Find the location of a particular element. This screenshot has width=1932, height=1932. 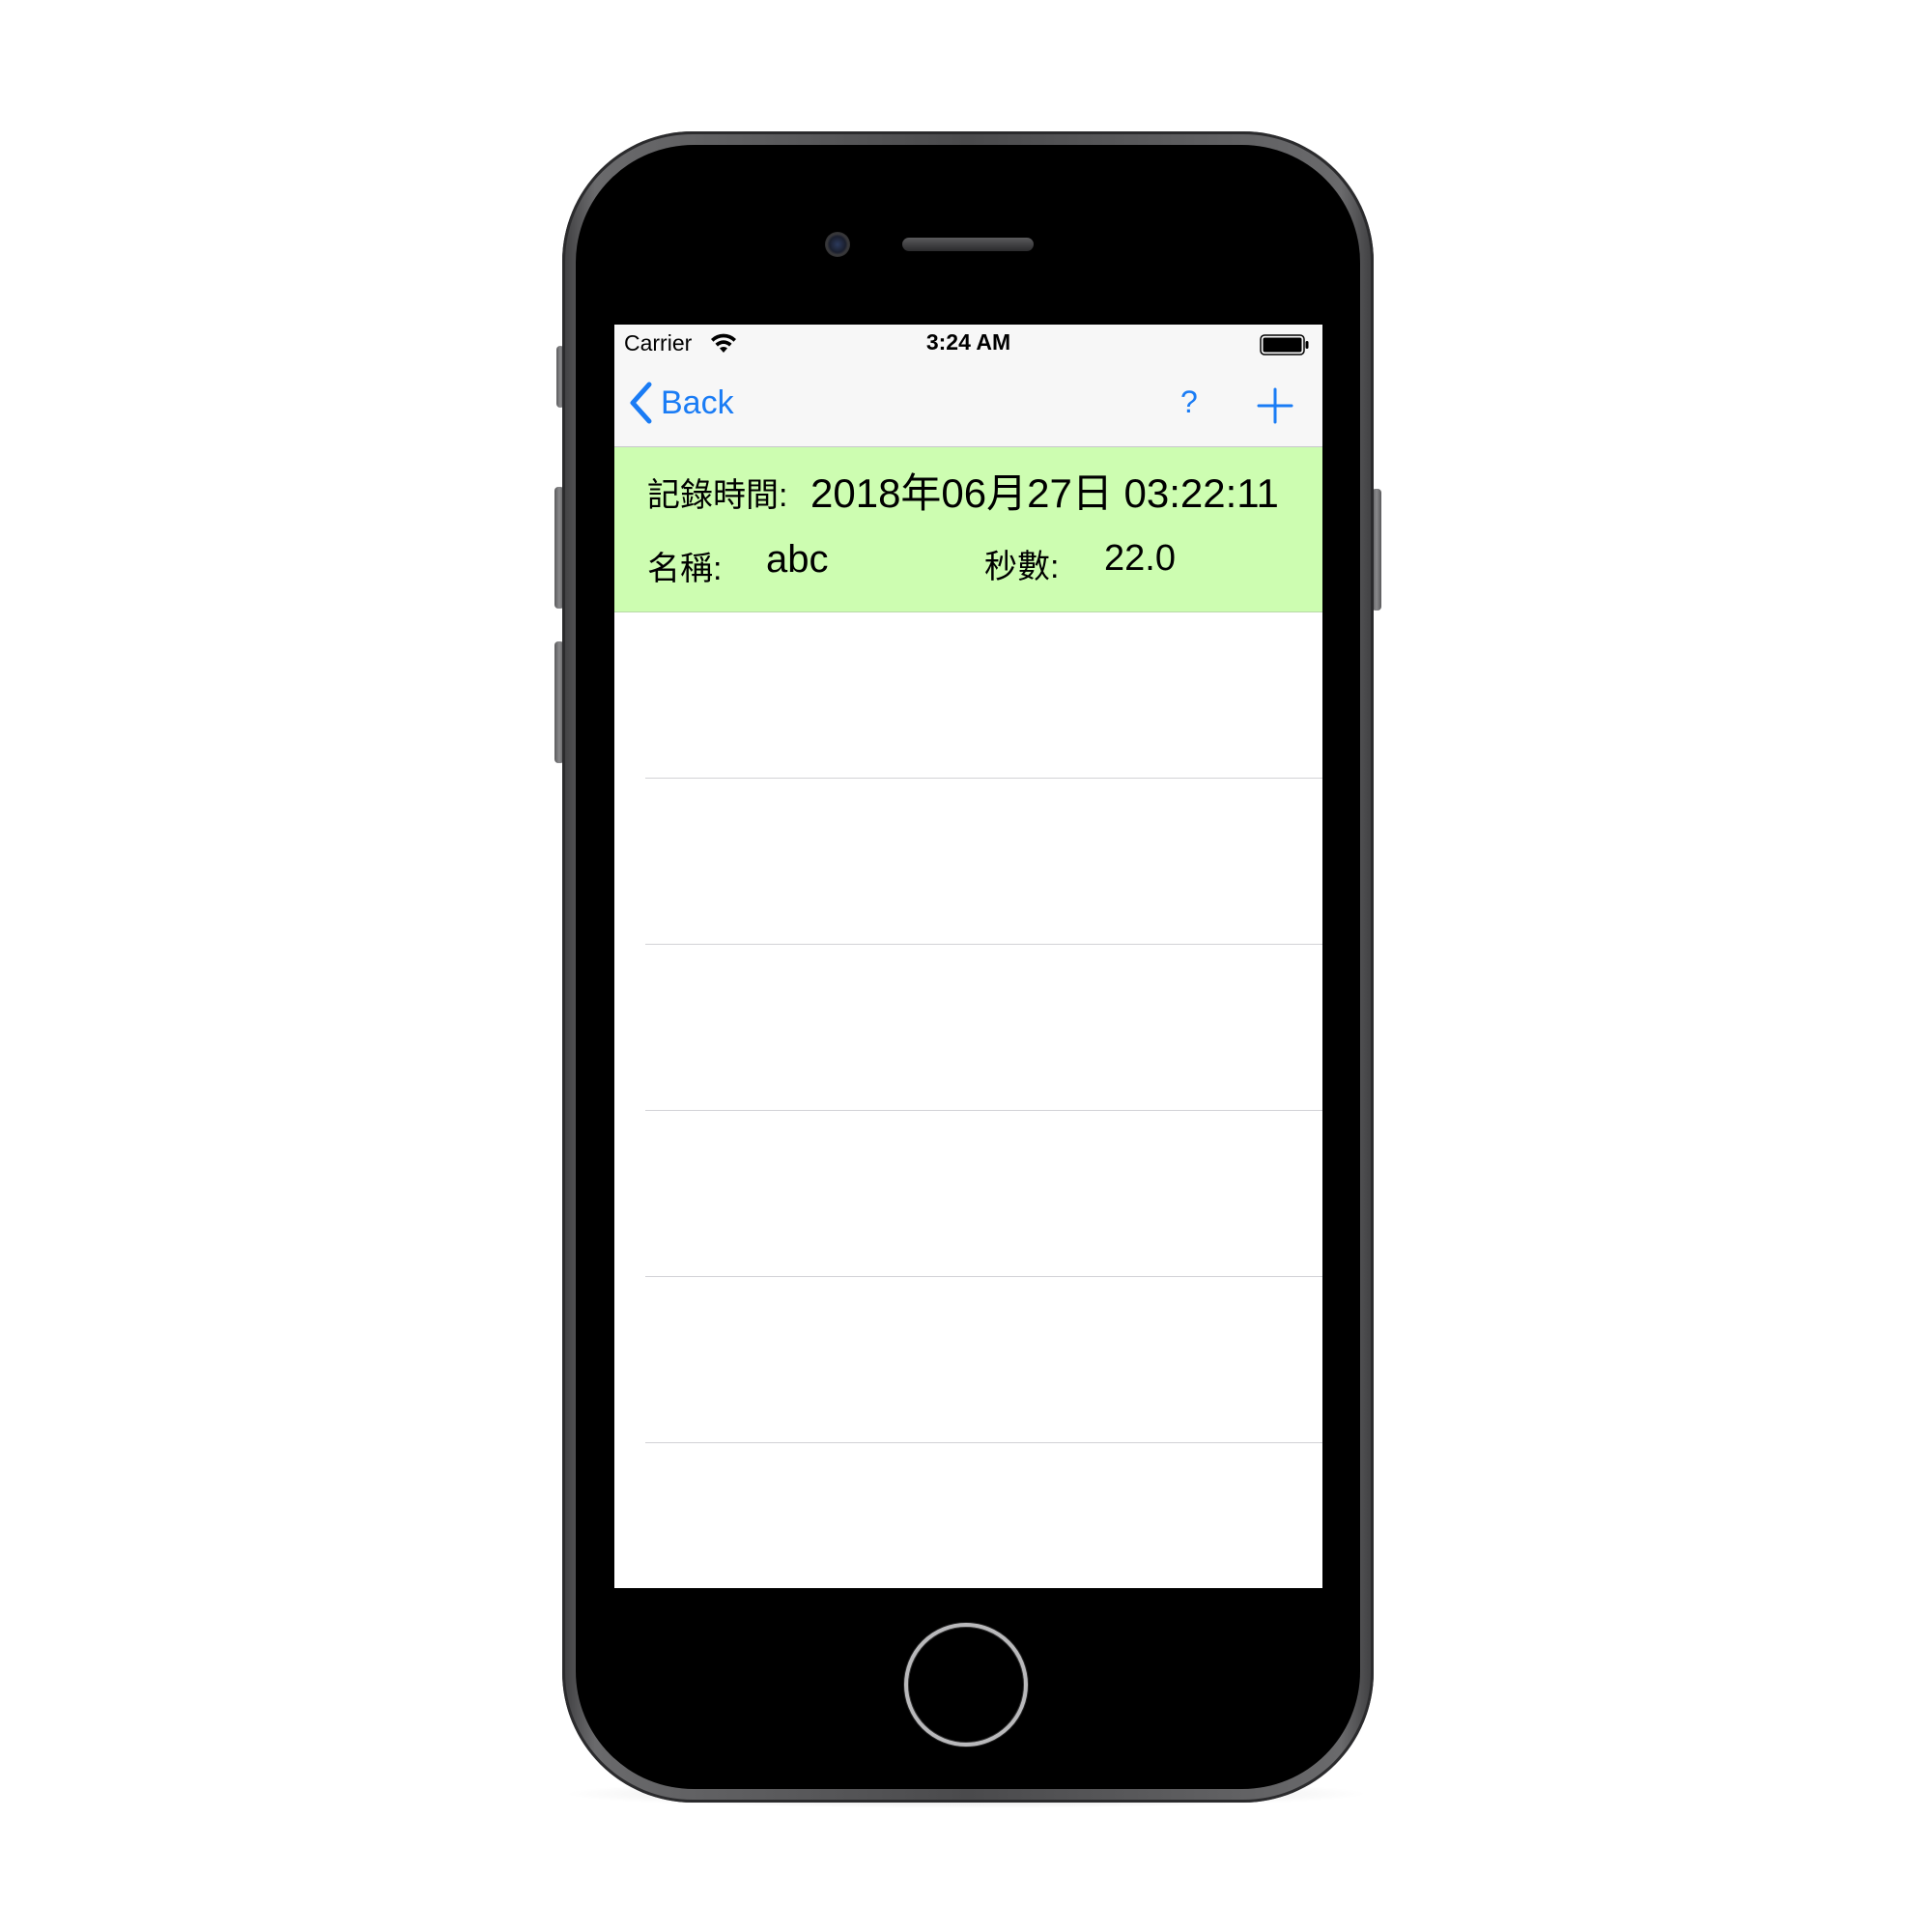

seconds-value: 22.0 is located at coordinates (1140, 558).